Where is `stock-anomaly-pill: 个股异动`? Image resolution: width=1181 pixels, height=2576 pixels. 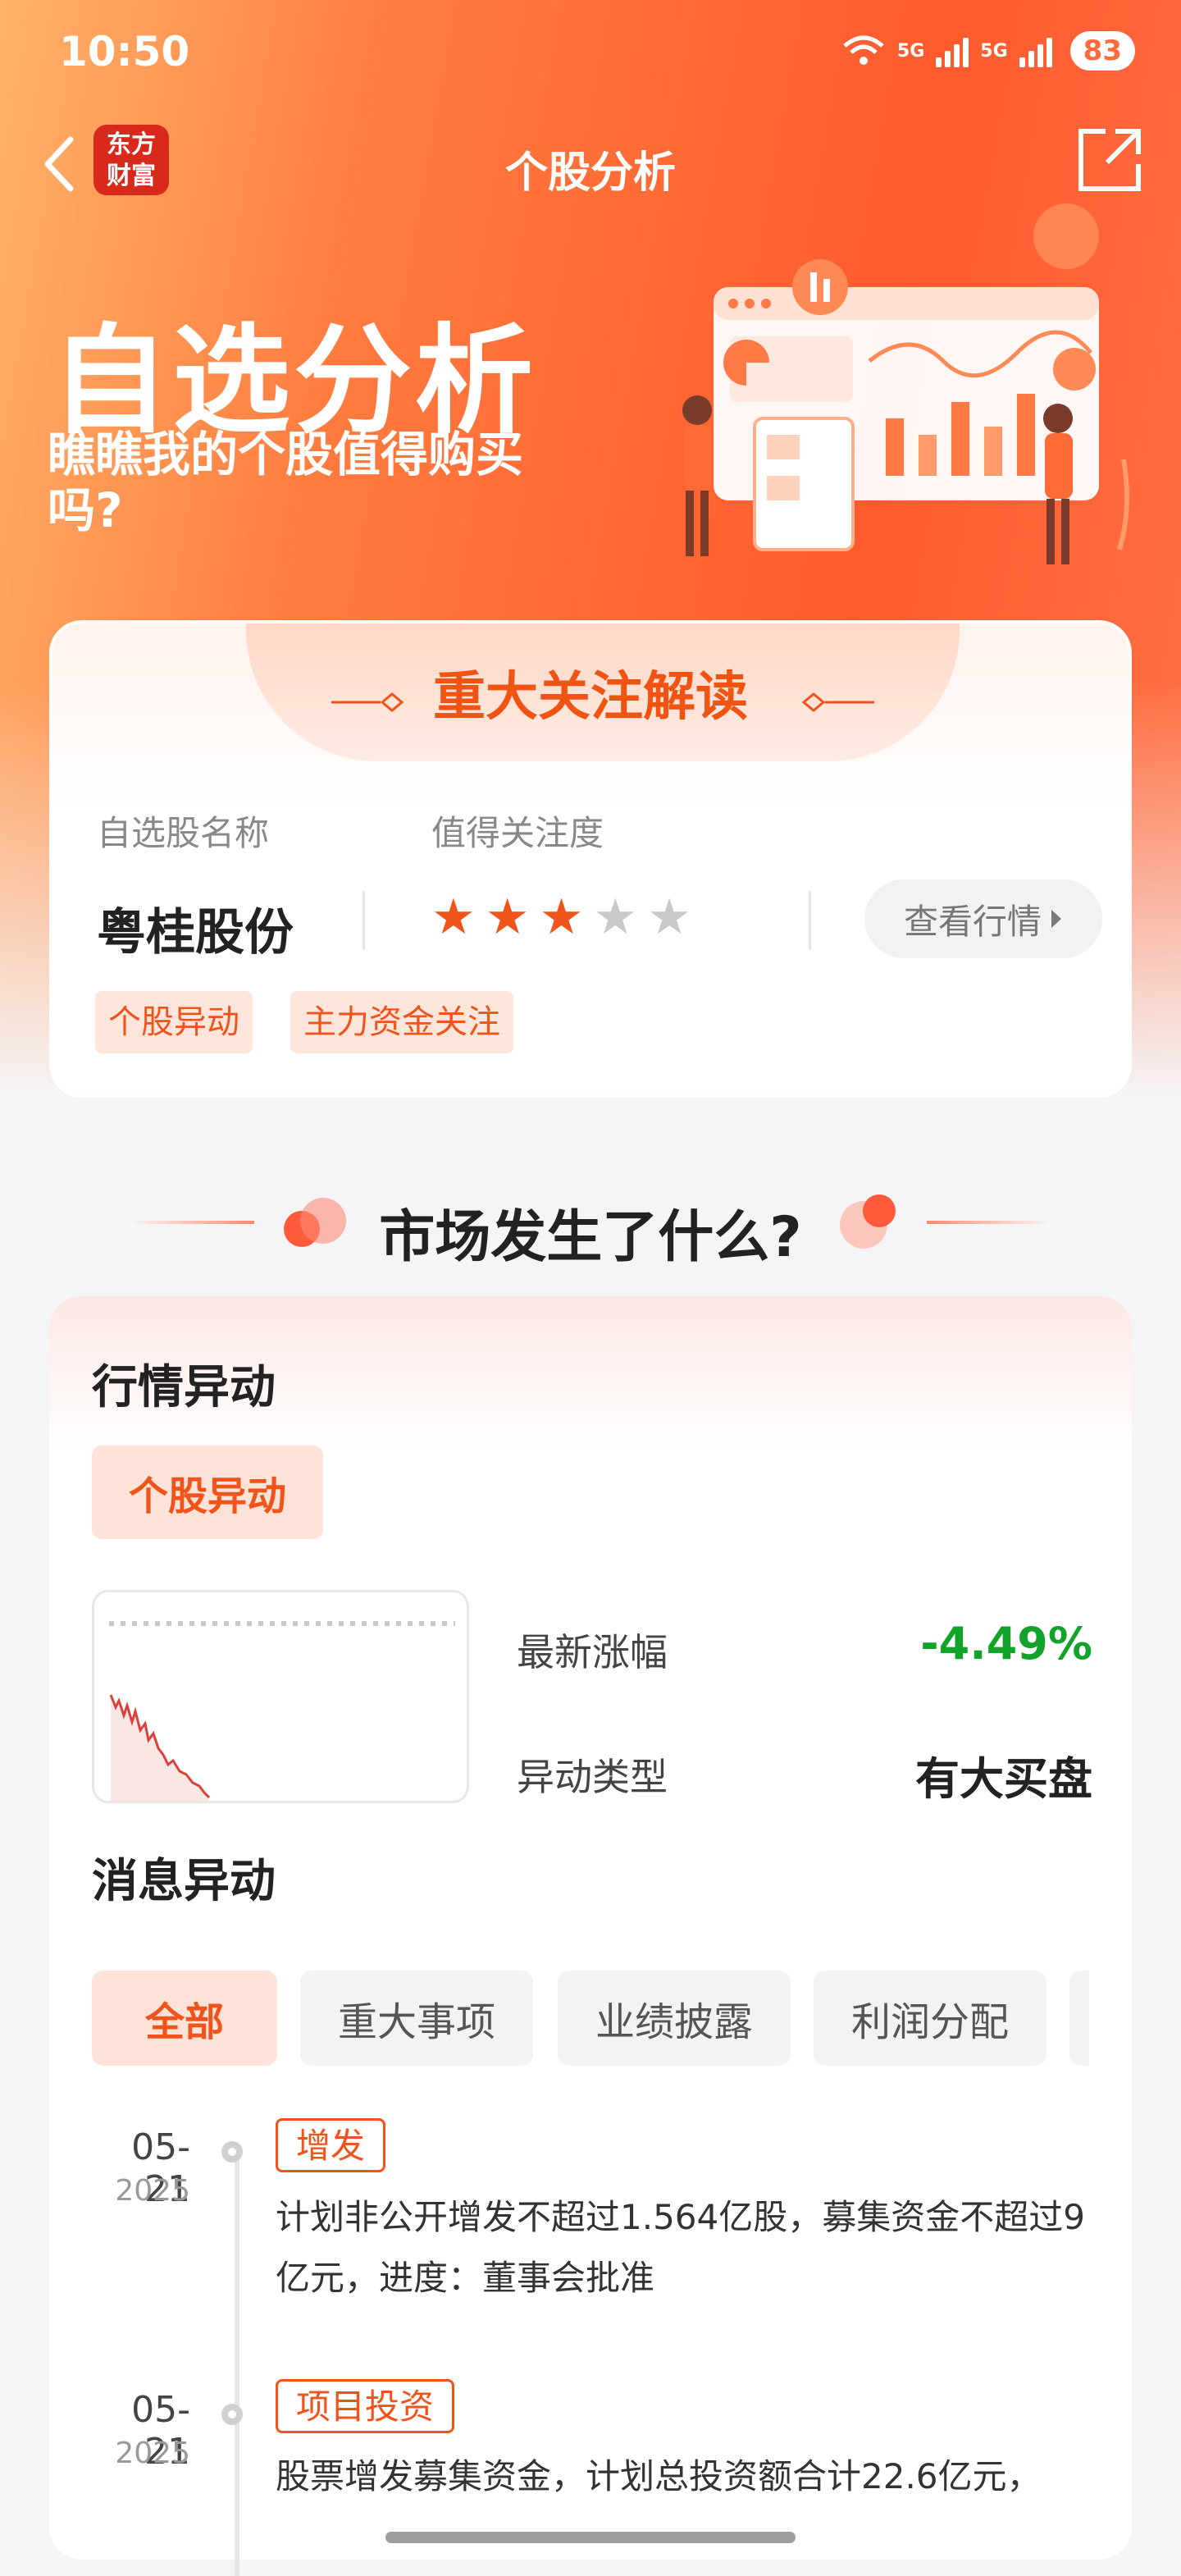 stock-anomaly-pill: 个股异动 is located at coordinates (207, 1493).